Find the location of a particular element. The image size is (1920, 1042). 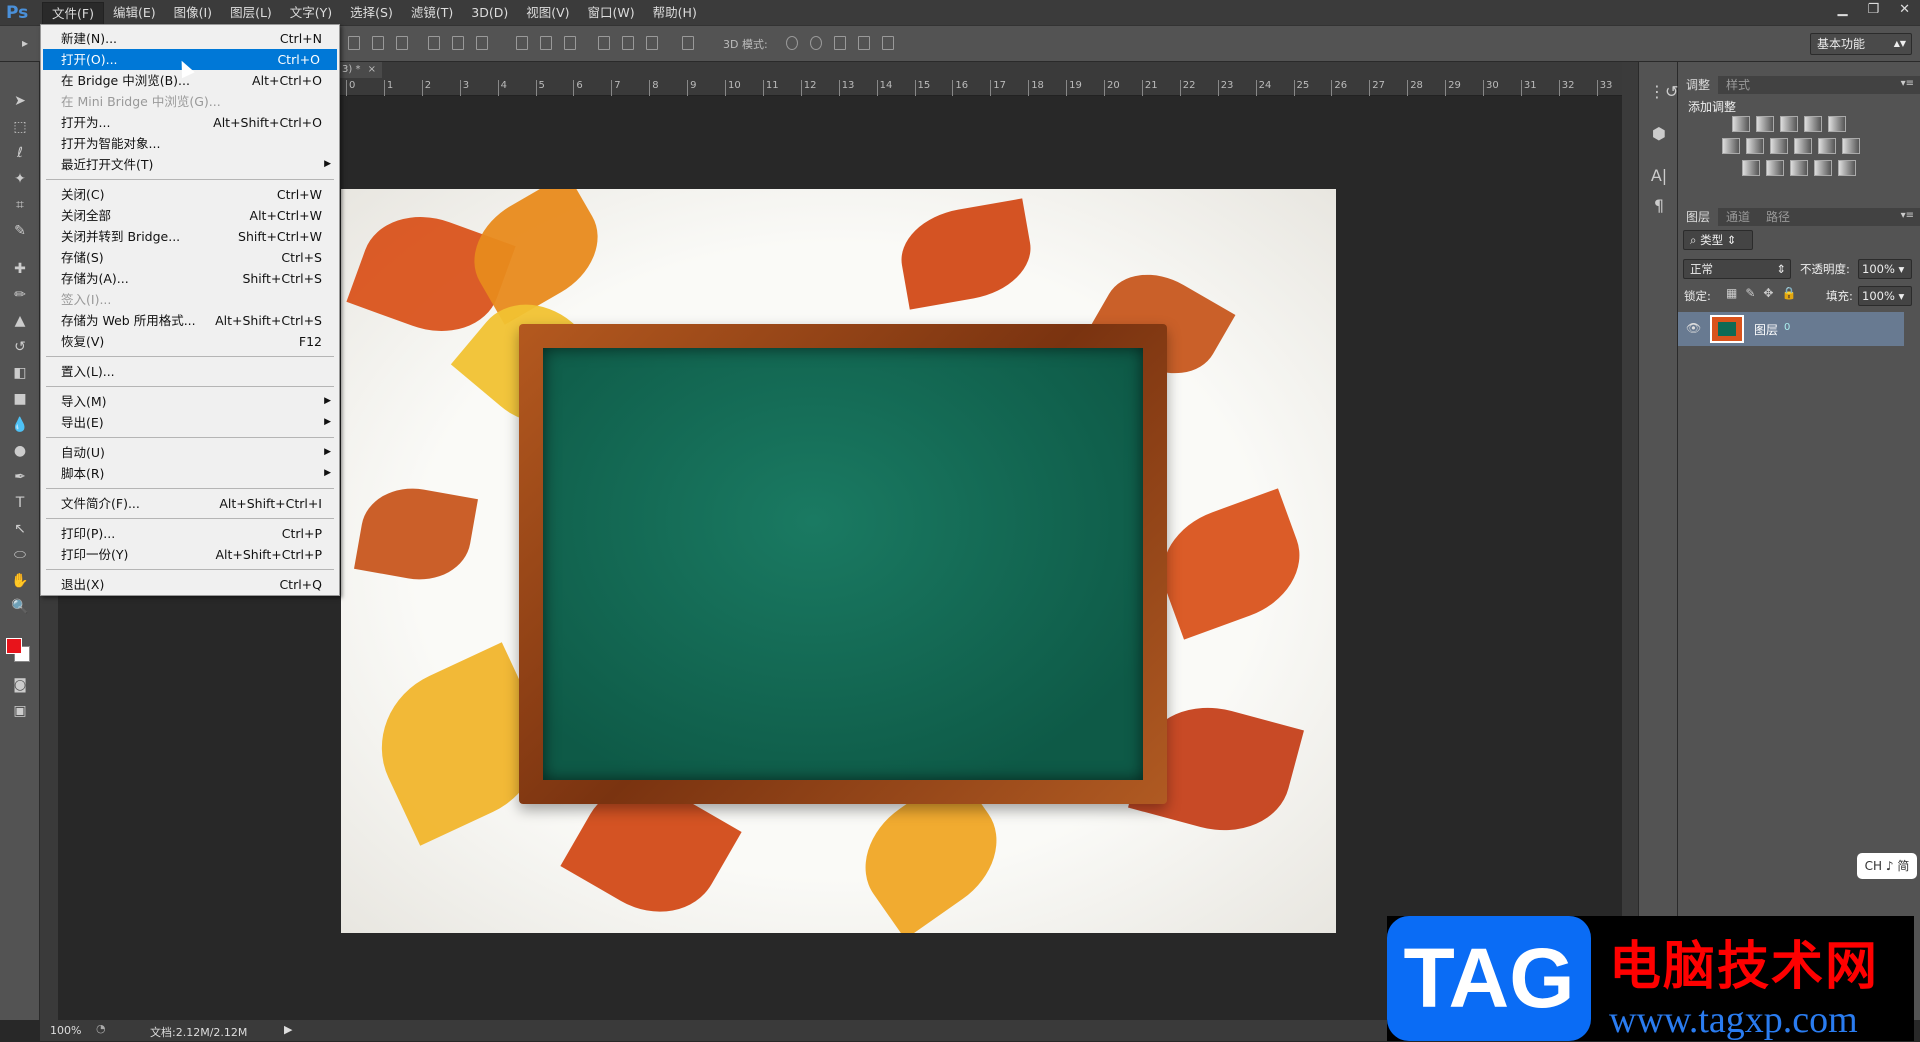

file-menu-item: 关闭并转到 Bridge... Shift+Ctrl+W is located at coordinates (190, 236).